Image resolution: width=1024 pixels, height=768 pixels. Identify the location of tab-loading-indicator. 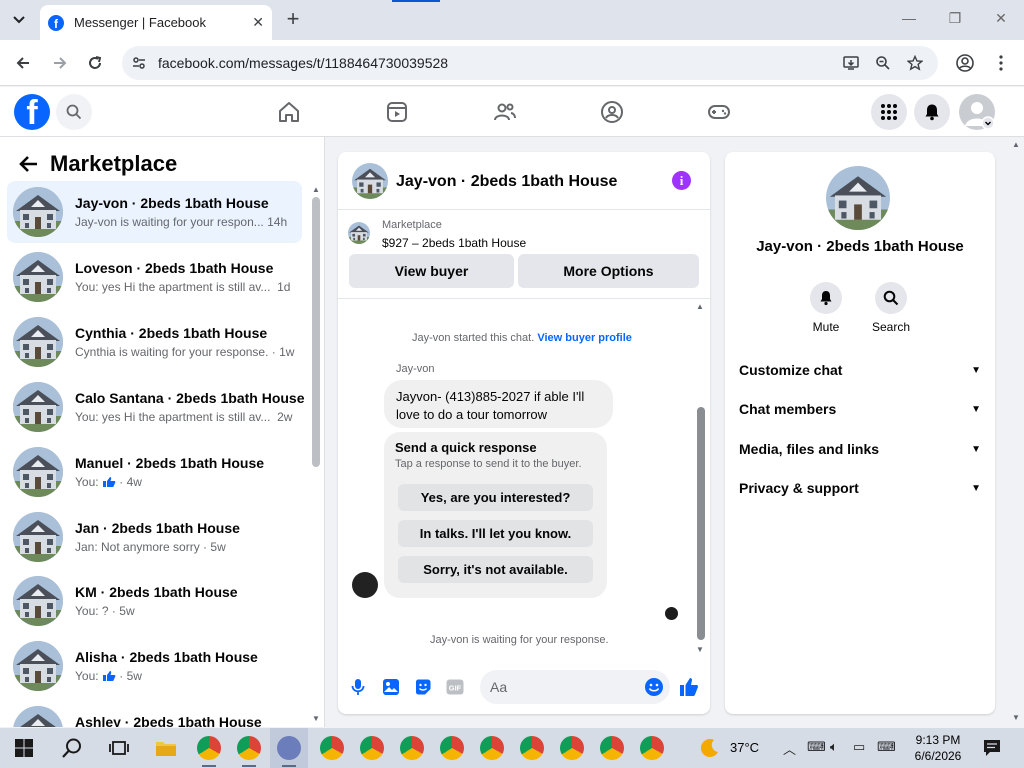
(416, 1).